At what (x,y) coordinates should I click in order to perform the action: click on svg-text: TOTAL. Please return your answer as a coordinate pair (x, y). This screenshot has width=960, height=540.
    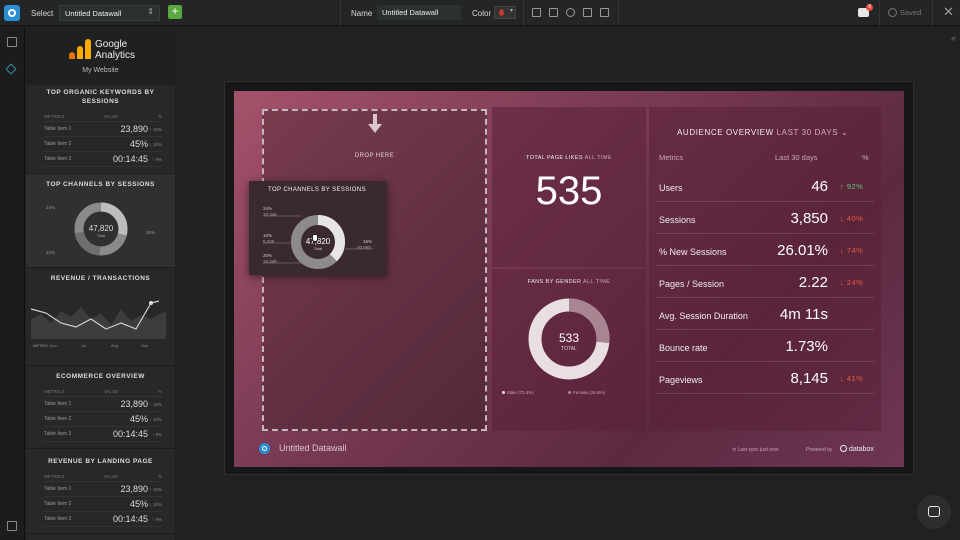
    Looking at the image, I should click on (569, 349).